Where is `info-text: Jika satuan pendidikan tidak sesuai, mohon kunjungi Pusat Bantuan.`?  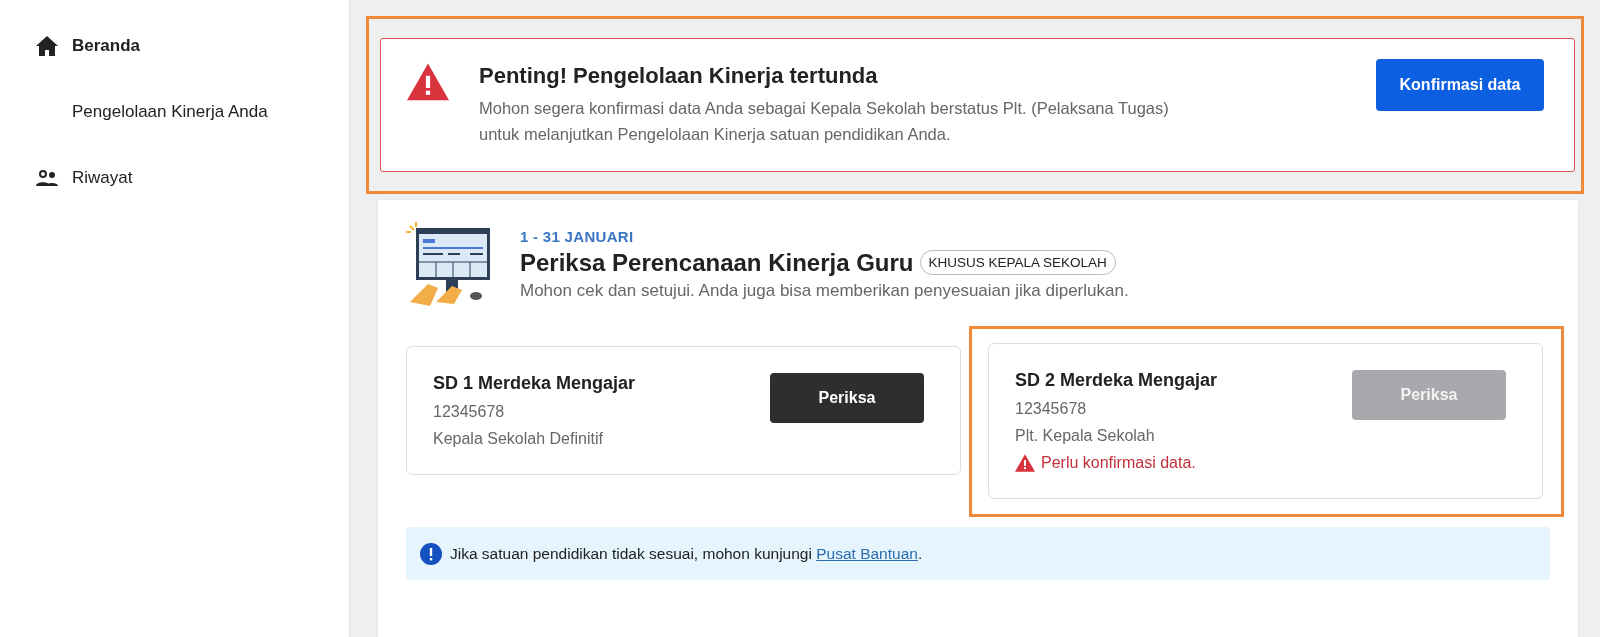
info-text: Jika satuan pendidikan tidak sesuai, mohon kunjungi Pusat Bantuan. is located at coordinates (686, 553).